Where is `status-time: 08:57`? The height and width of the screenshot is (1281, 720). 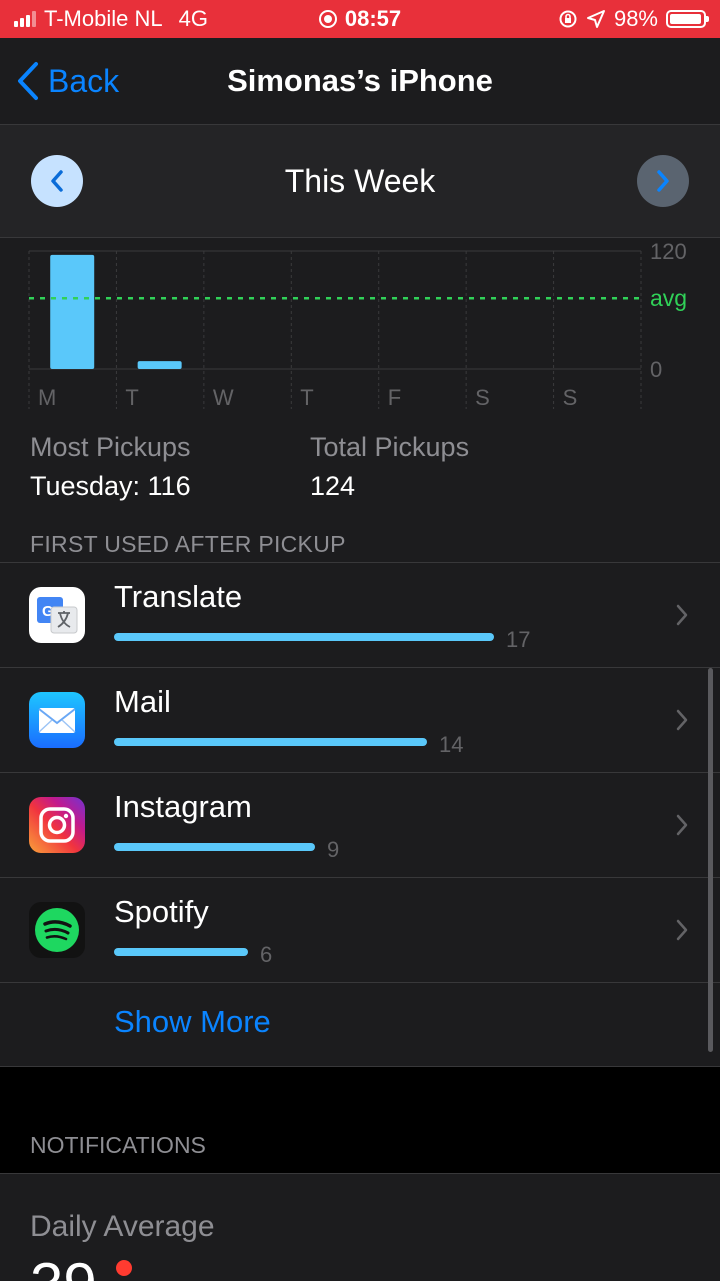 status-time: 08:57 is located at coordinates (373, 18).